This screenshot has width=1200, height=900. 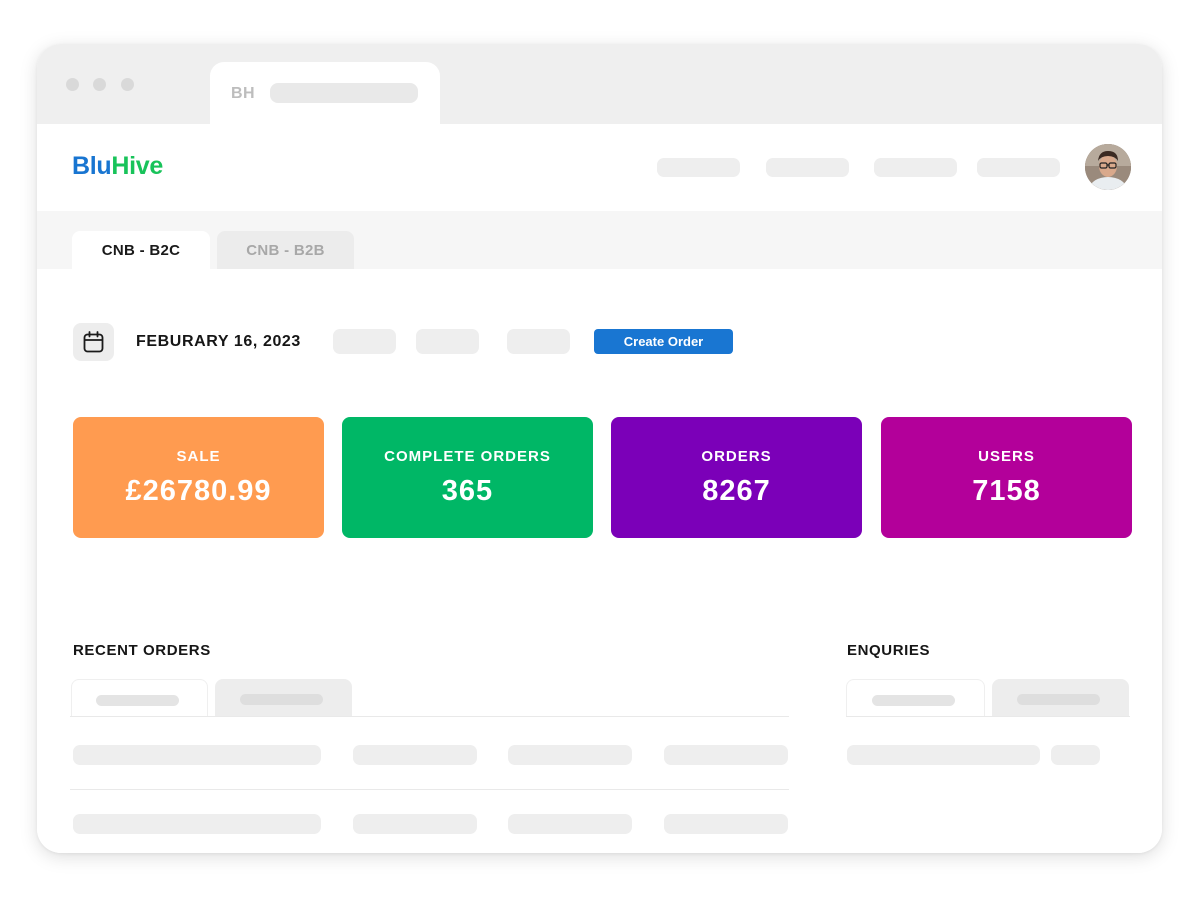 I want to click on window-maximize-dot, so click(x=127, y=84).